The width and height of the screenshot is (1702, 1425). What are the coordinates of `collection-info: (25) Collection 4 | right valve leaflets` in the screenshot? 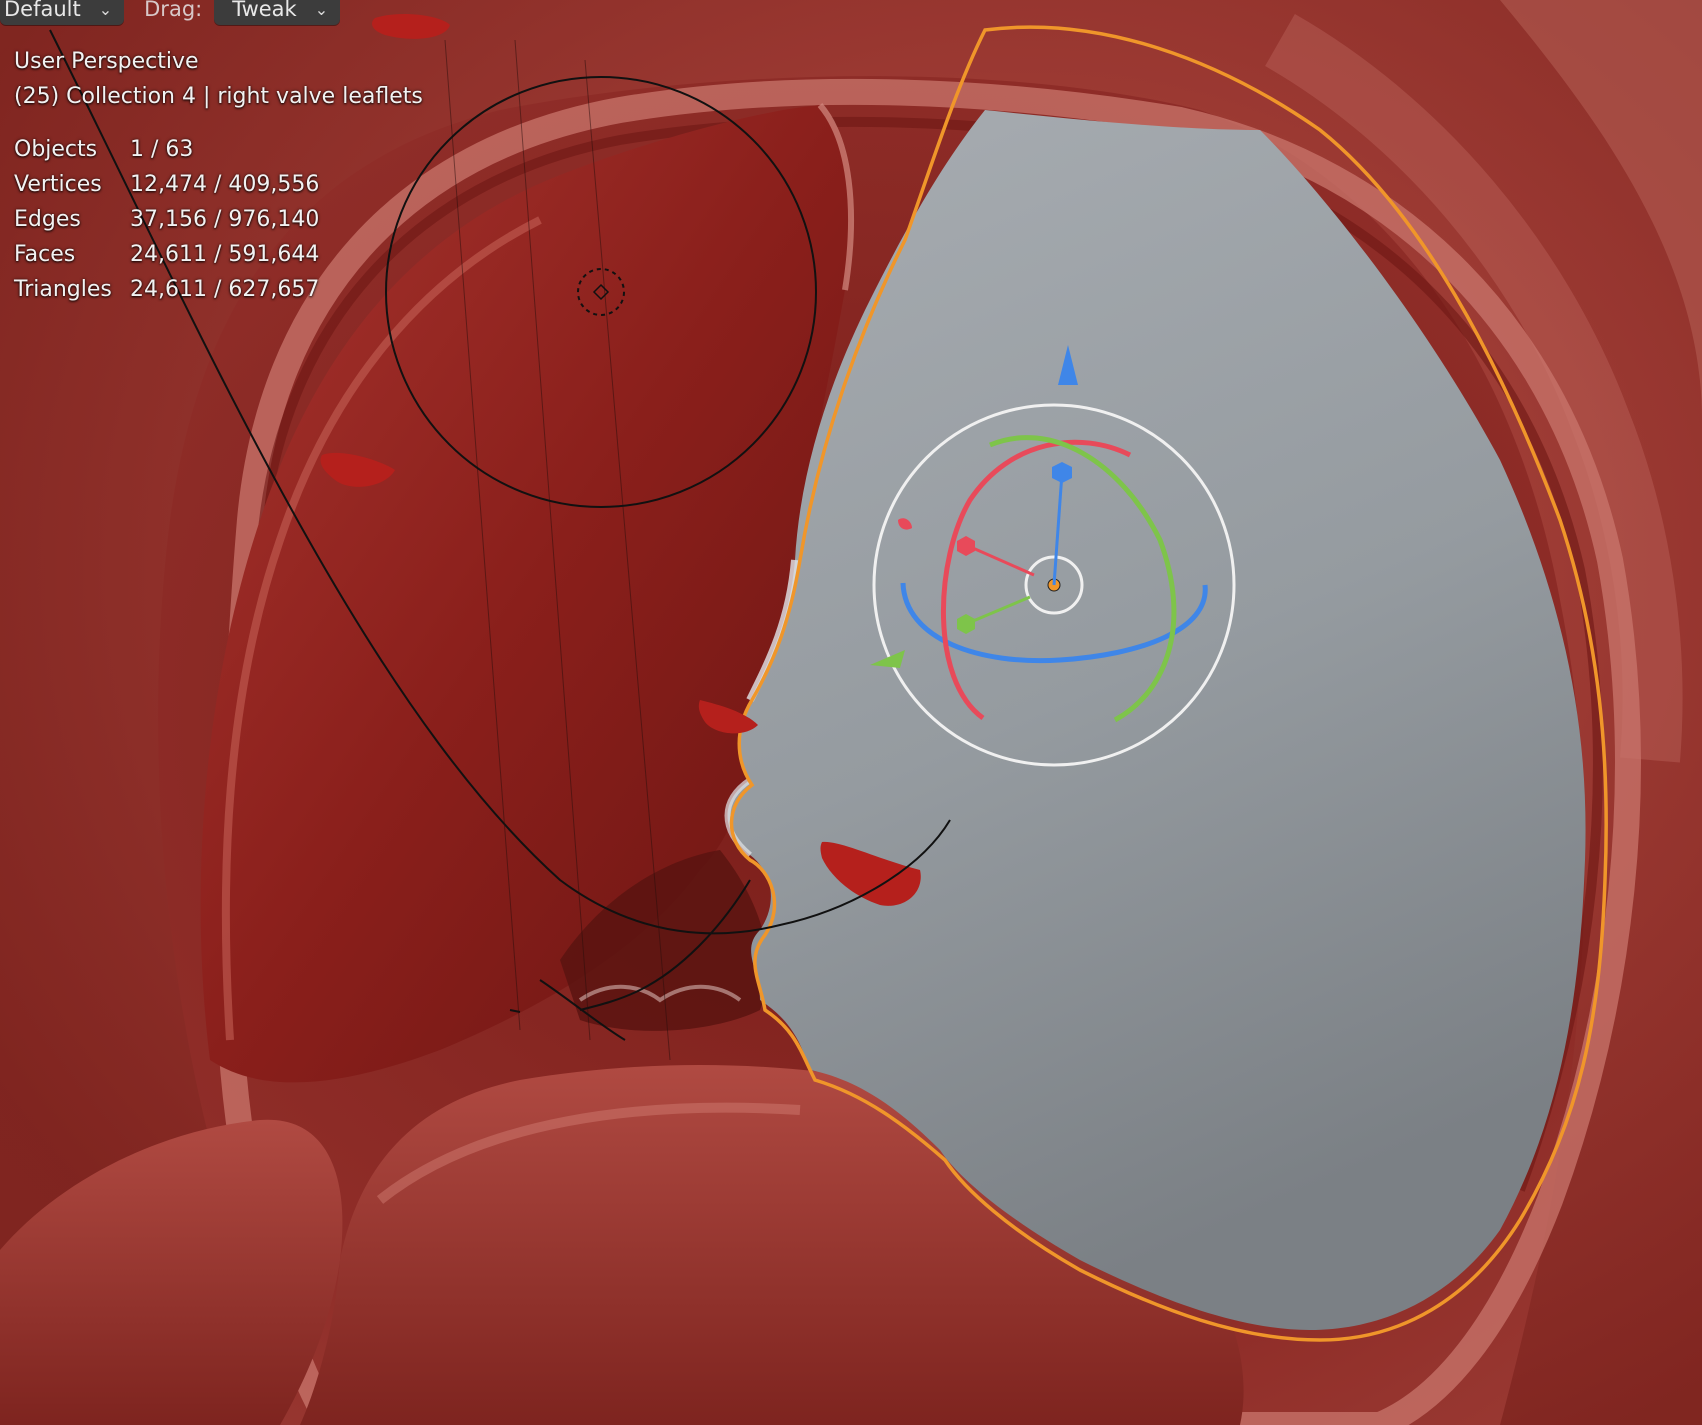 It's located at (218, 96).